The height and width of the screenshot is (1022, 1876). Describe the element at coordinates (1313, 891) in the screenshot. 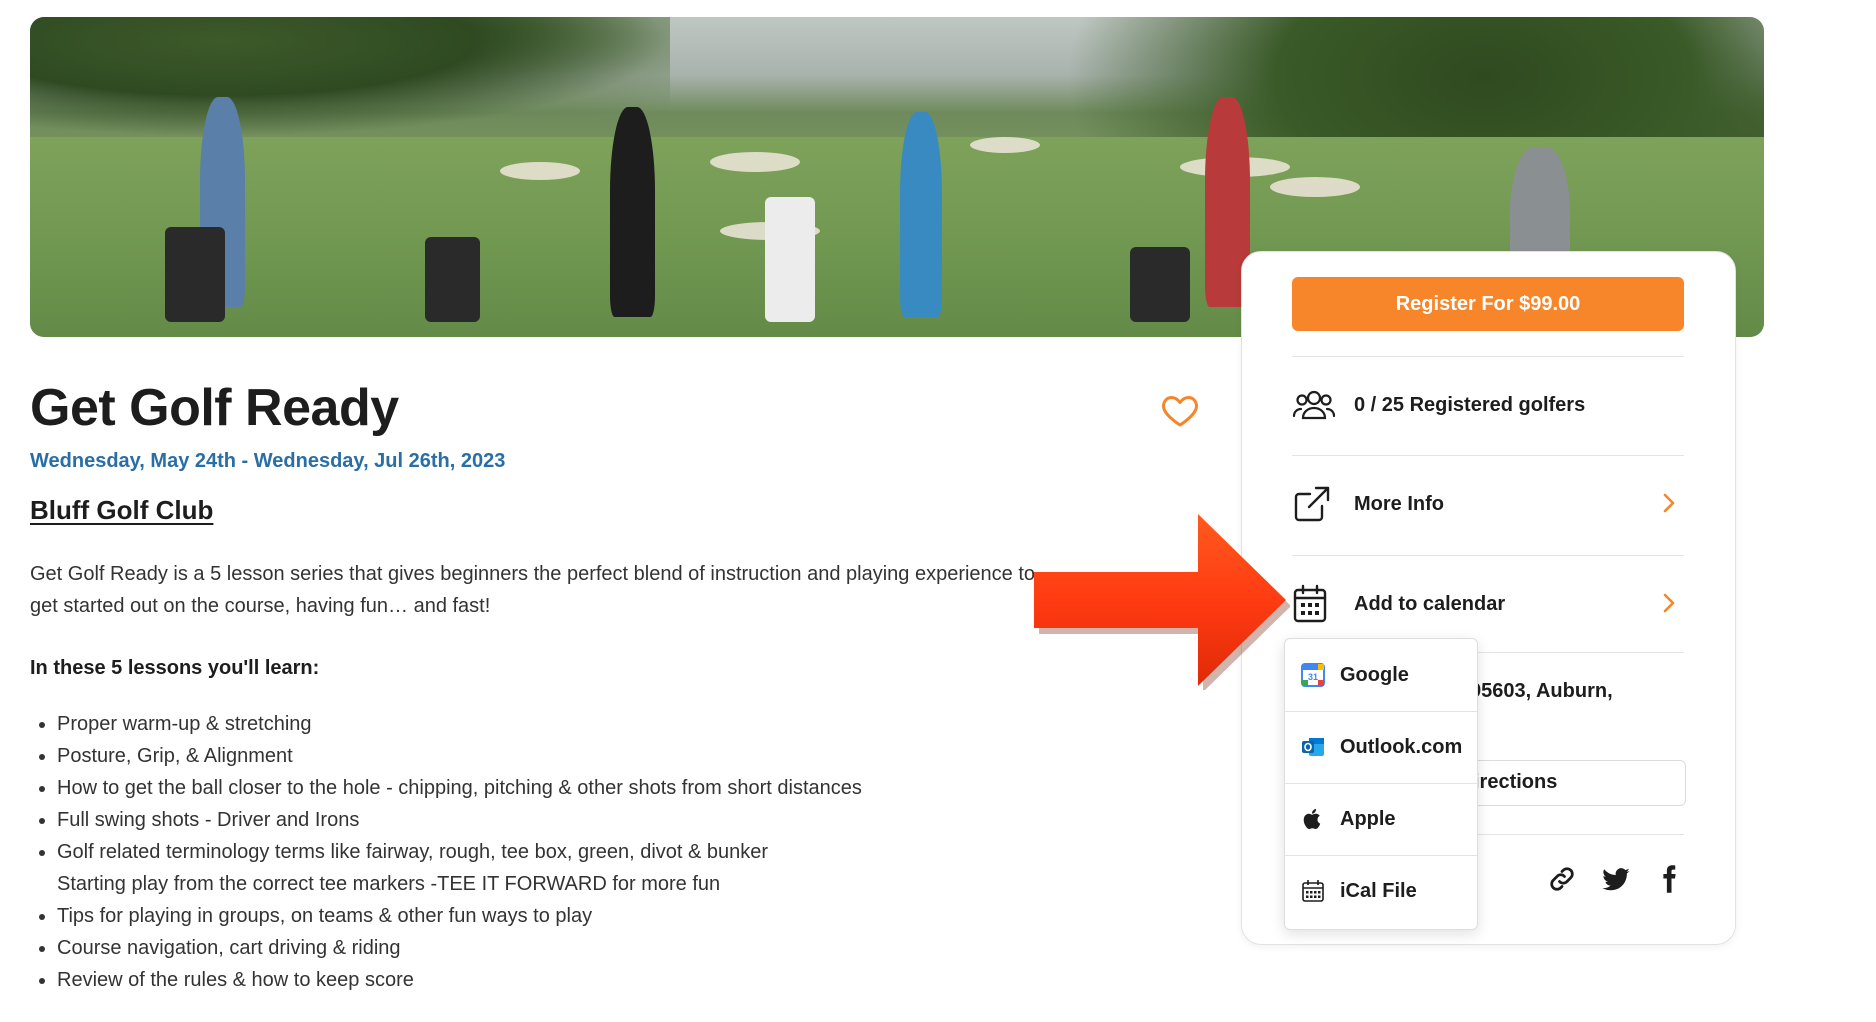

I see `ical-icon` at that location.